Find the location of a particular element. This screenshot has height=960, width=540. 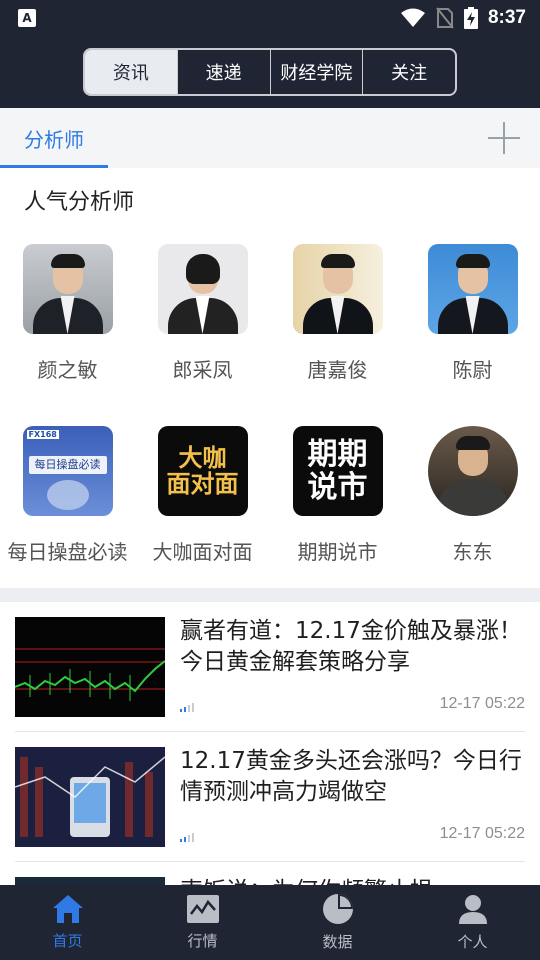

tab-finance-academy: 财经学院 is located at coordinates (317, 72).